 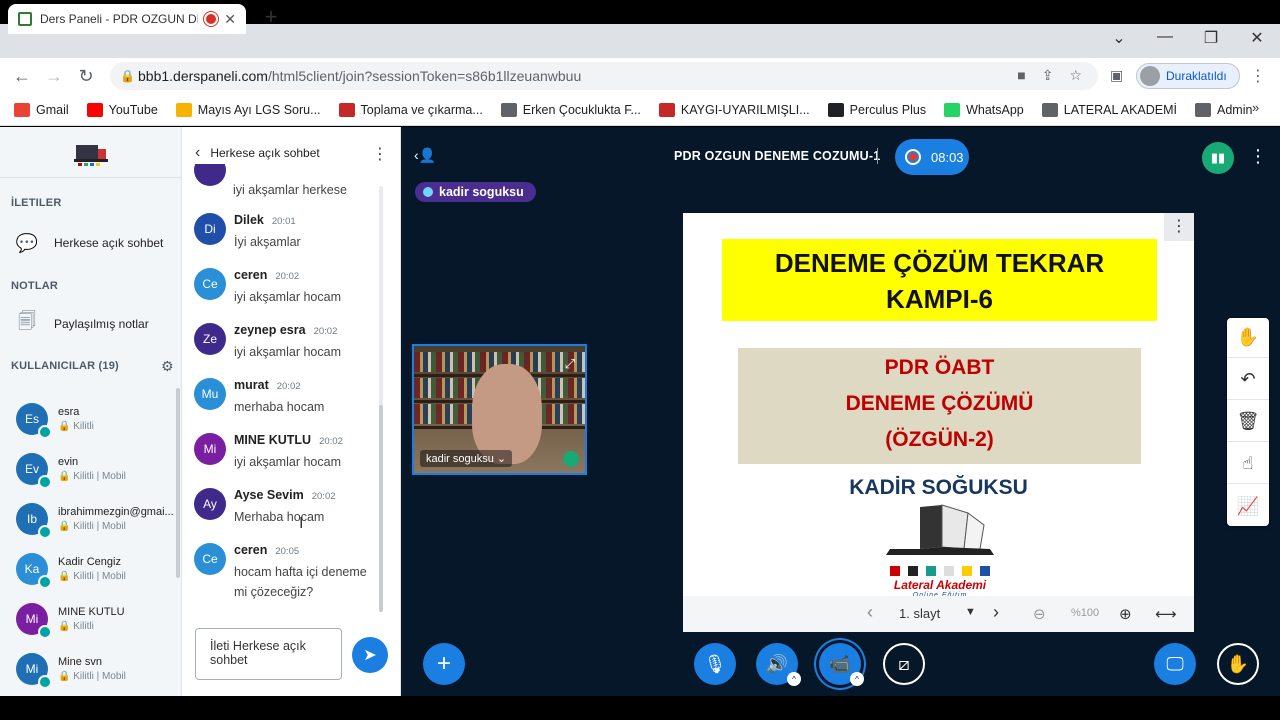 I want to click on lock-icon: 🔒, so click(x=127, y=76).